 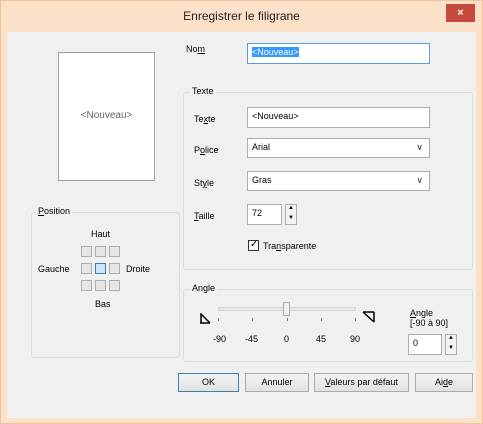 I want to click on angle-tick-label: 90, so click(x=355, y=339).